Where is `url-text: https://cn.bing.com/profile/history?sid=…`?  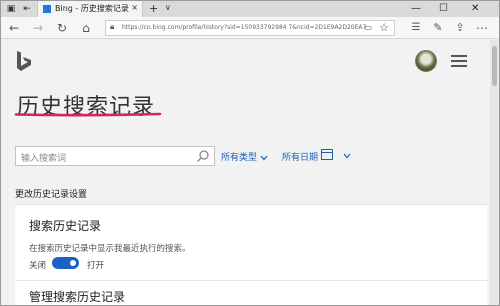
url-text: https://cn.bing.com/profile/history?sid=… is located at coordinates (244, 27).